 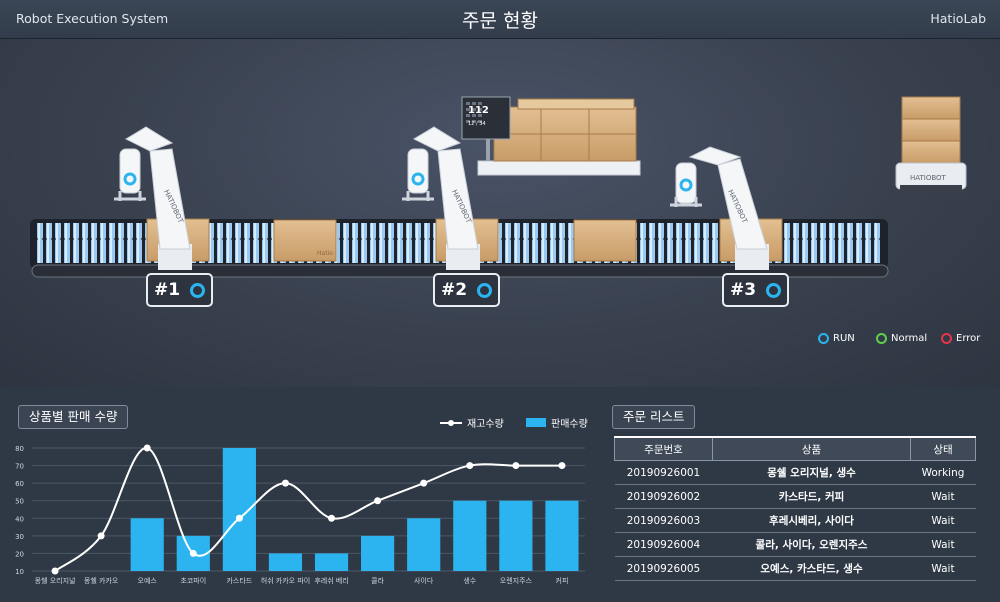 I want to click on run-dot-icon, so click(x=823, y=338).